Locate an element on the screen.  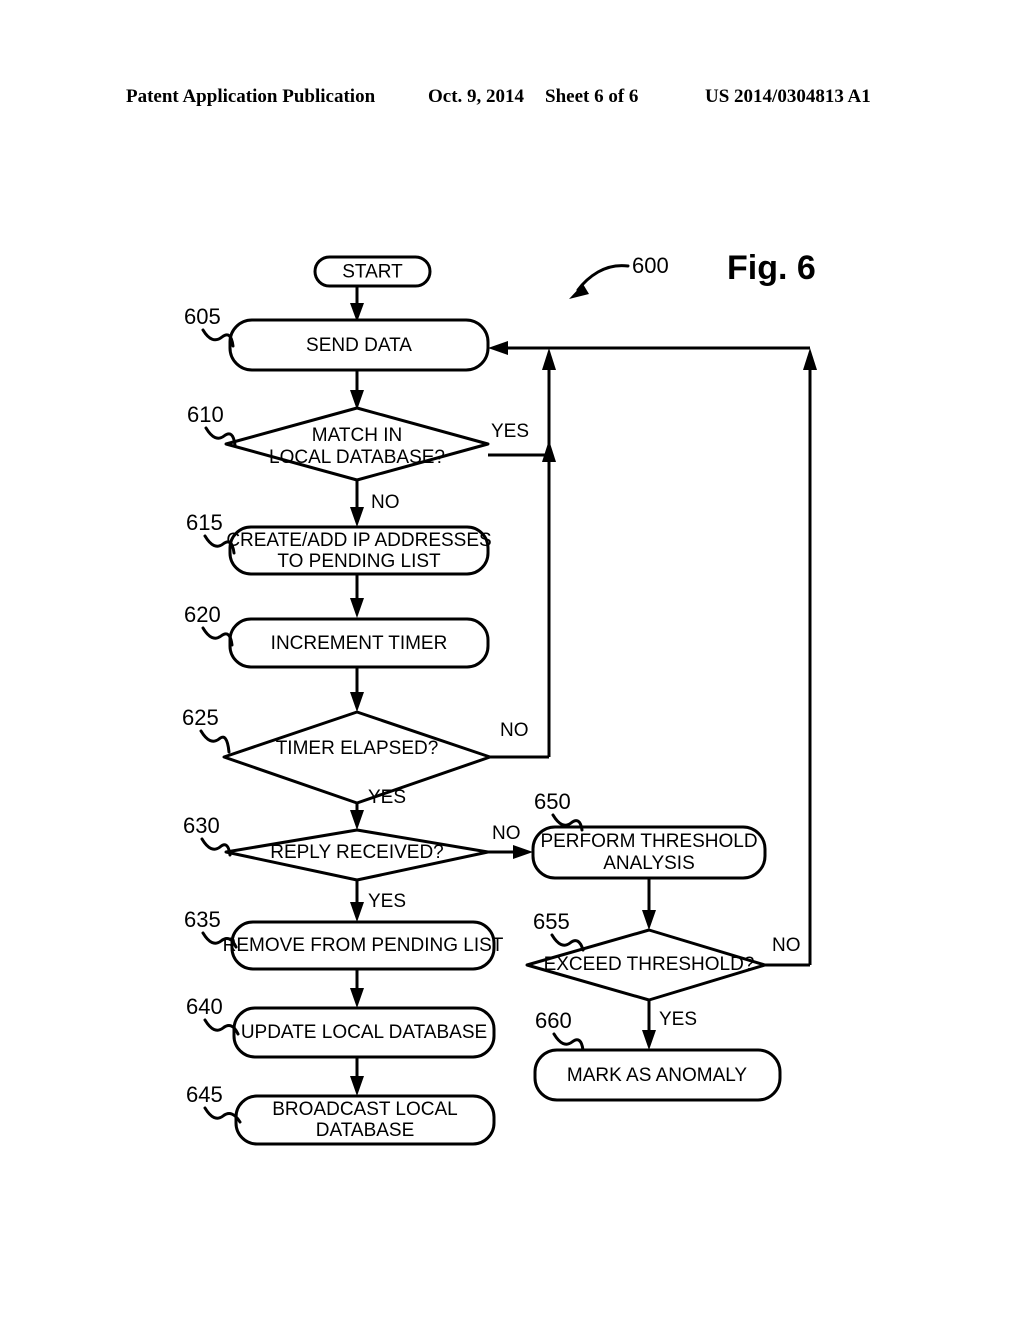
ref-645: 645 is located at coordinates (214, 1103).